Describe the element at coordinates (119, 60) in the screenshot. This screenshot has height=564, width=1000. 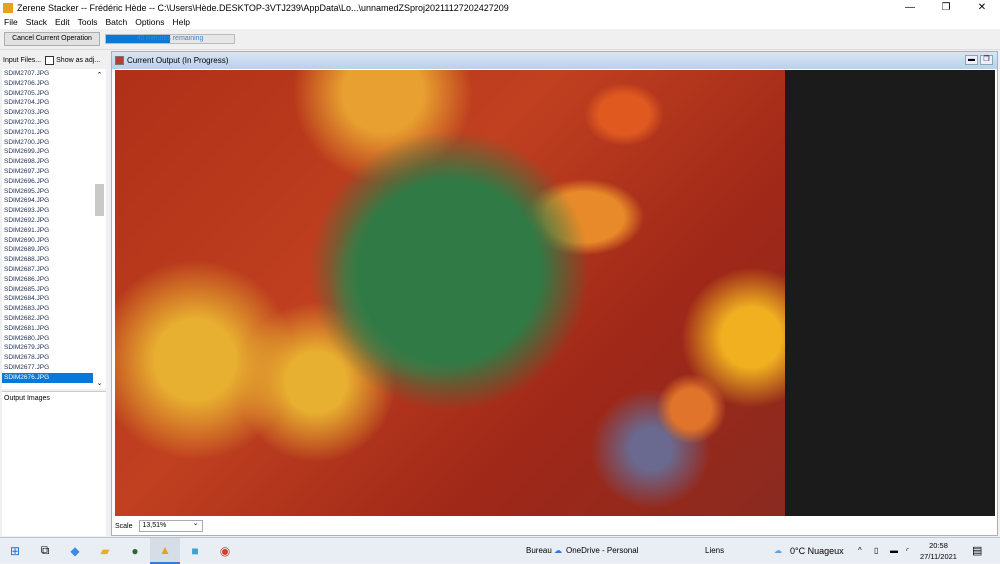
I see `output-icon` at that location.